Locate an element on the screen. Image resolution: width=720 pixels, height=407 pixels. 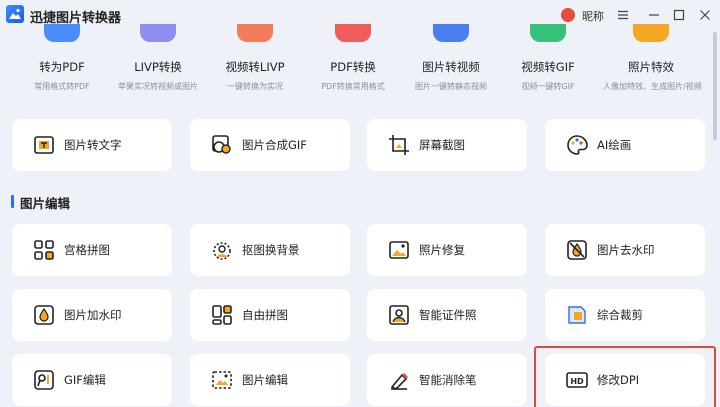
card-label: 图片转文字 is located at coordinates (93, 145).